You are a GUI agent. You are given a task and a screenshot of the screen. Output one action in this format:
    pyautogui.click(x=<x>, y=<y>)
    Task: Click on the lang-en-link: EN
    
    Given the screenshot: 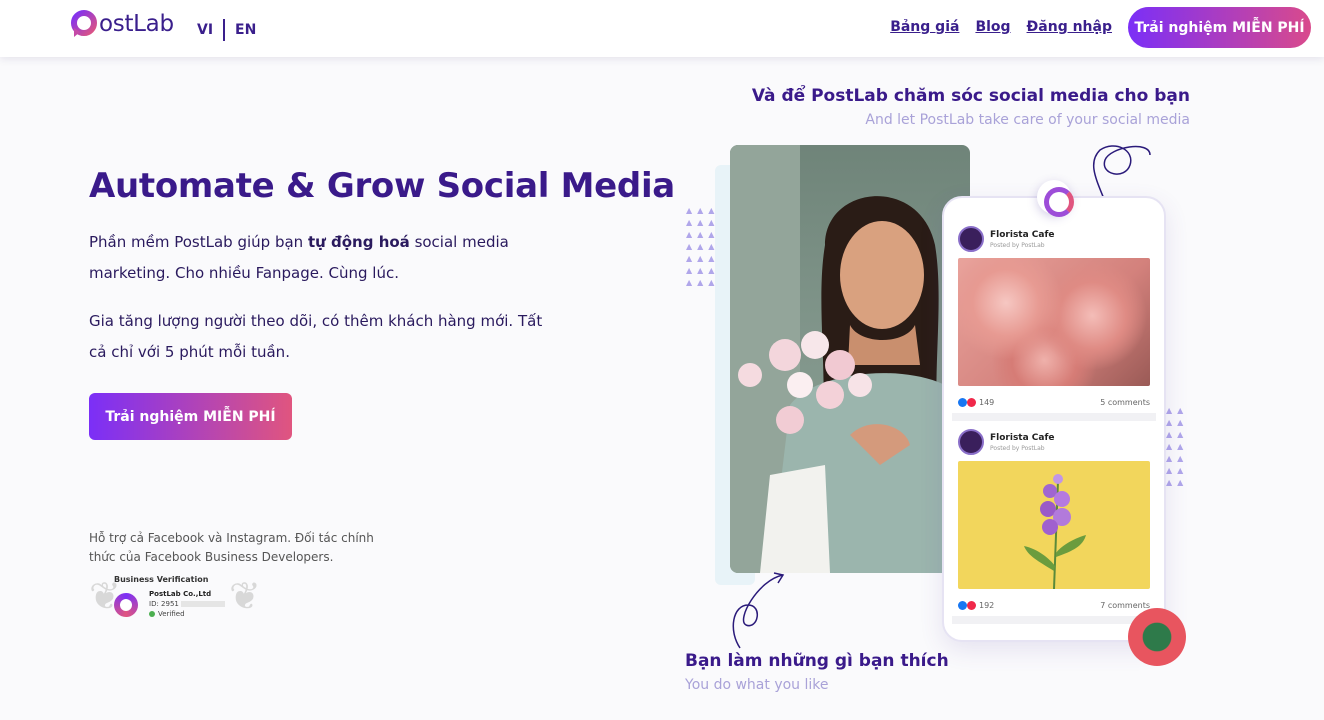 What is the action you would take?
    pyautogui.click(x=245, y=30)
    